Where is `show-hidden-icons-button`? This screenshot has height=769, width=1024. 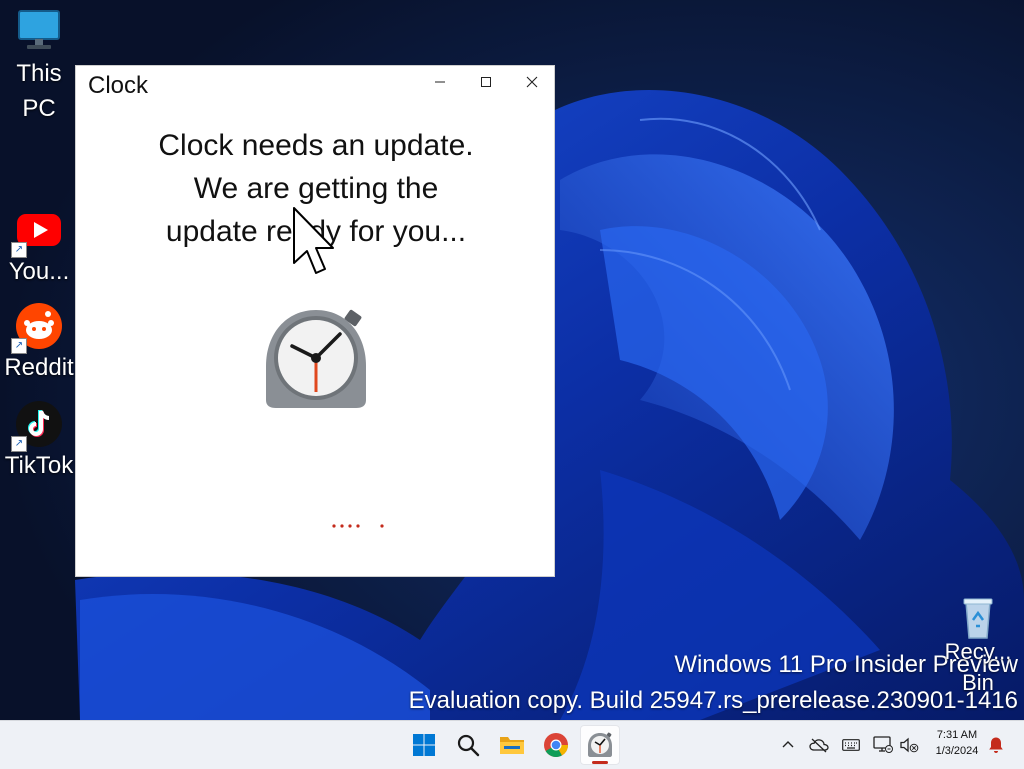 show-hidden-icons-button is located at coordinates (788, 745).